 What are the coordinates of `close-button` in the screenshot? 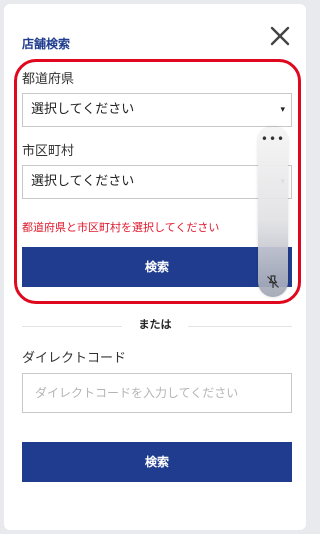 It's located at (280, 36).